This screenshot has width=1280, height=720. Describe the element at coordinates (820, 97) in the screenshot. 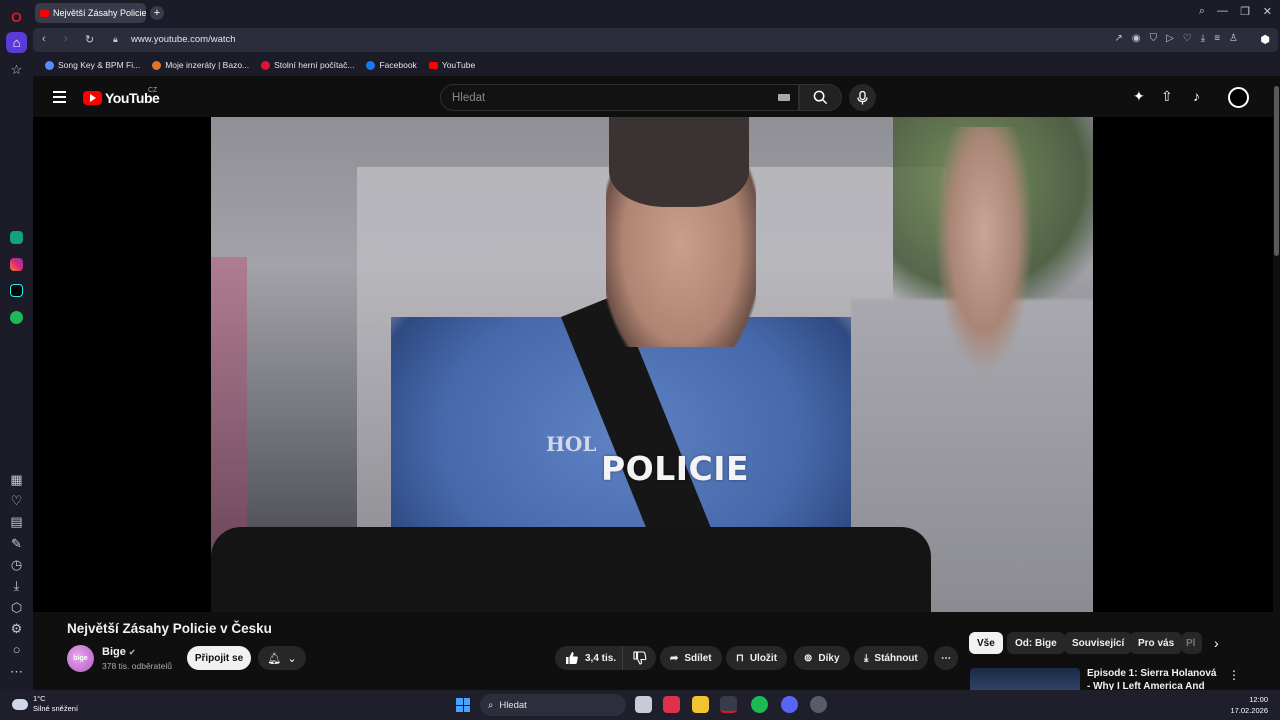

I see `search-button` at that location.